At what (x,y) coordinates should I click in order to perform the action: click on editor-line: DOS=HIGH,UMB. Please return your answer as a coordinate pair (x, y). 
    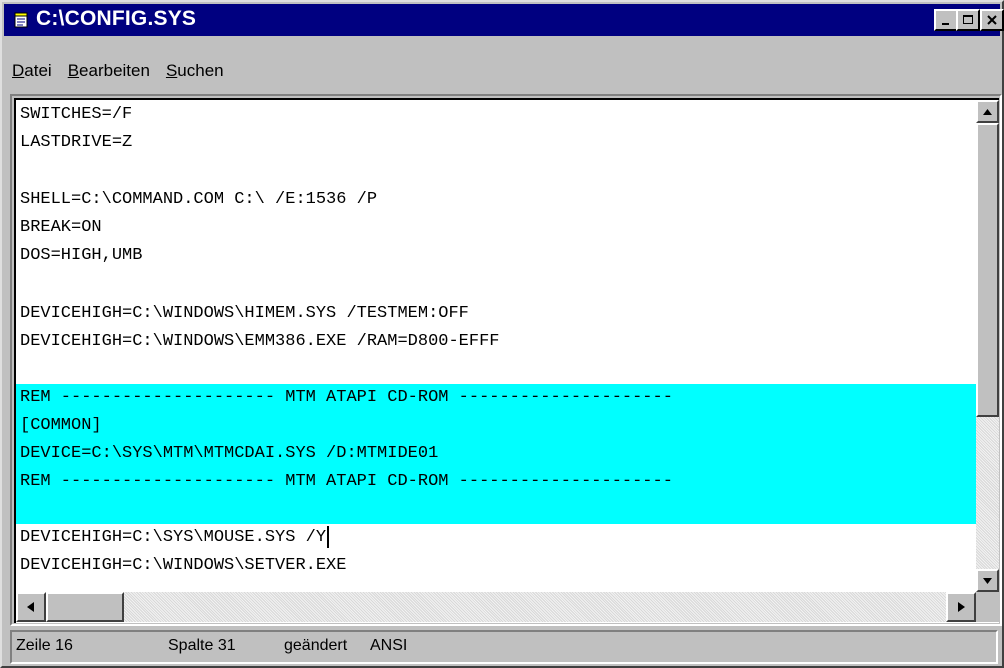
    Looking at the image, I should click on (496, 256).